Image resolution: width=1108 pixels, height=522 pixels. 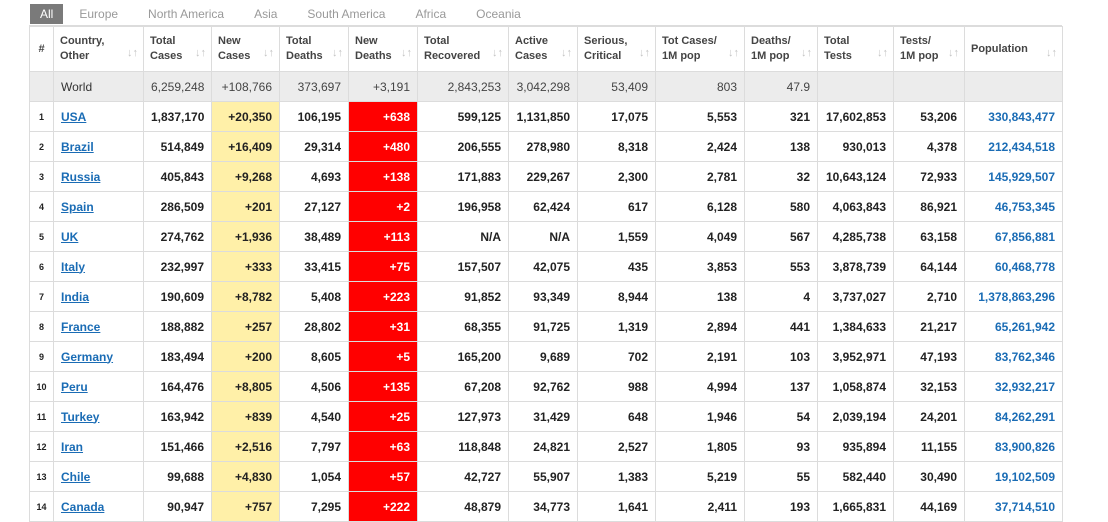 What do you see at coordinates (929, 116) in the screenshot?
I see `tests-per-1m-cell: 53,206` at bounding box center [929, 116].